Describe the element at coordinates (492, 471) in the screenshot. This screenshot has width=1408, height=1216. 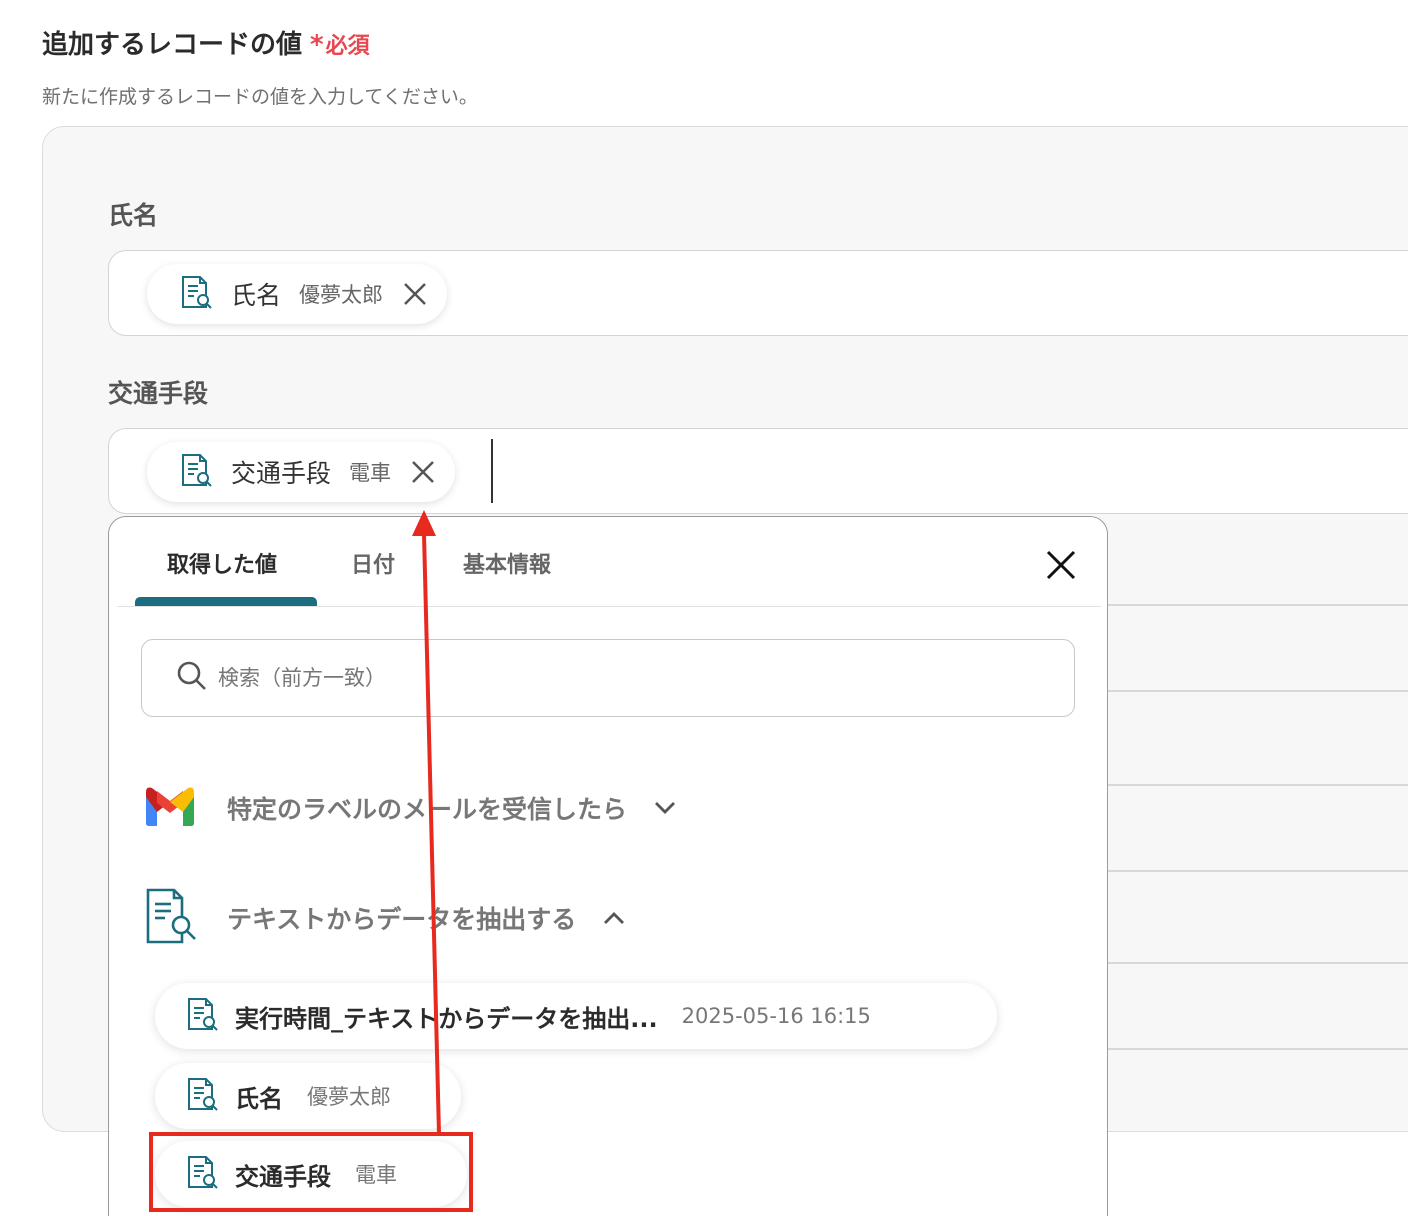
I see `text-caret` at that location.